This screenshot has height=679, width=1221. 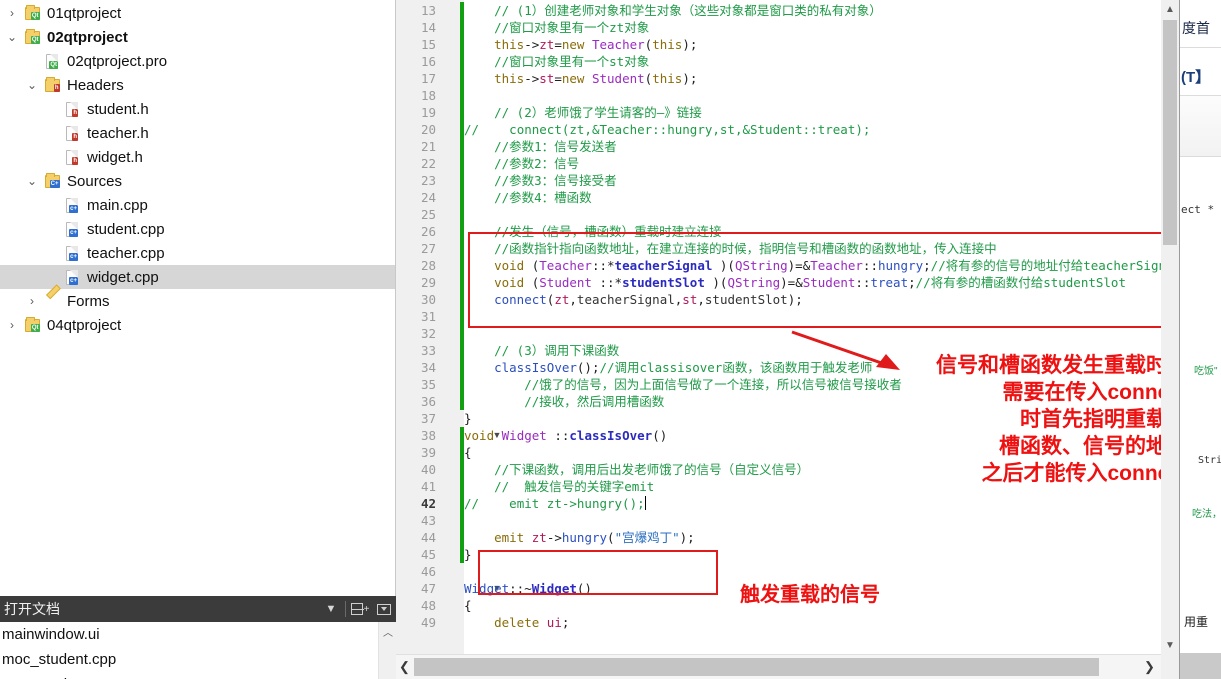 I want to click on code-line: //参数4：槽函数, so click(x=528, y=197).